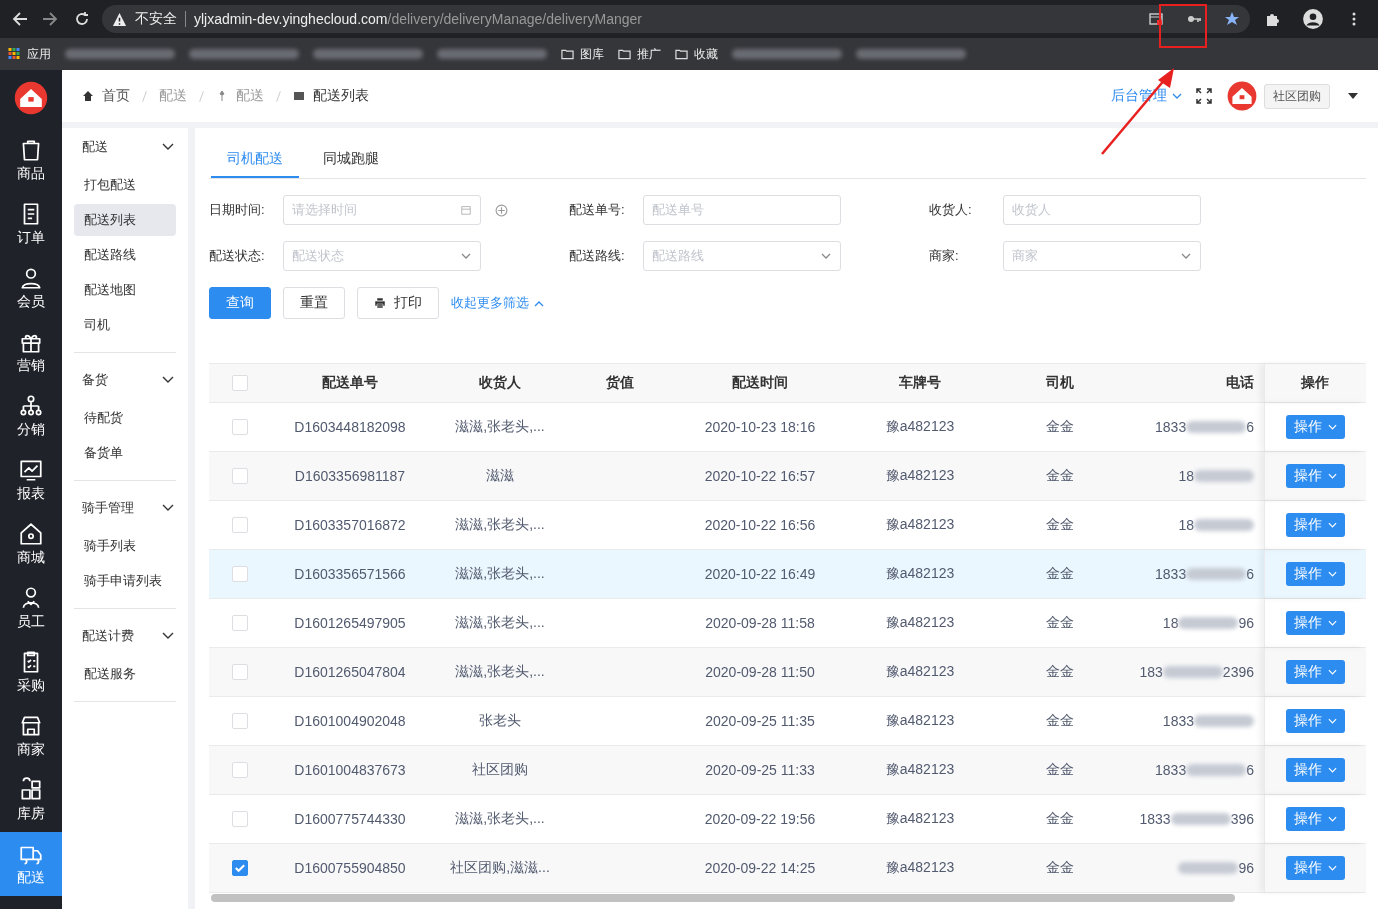  Describe the element at coordinates (639, 54) in the screenshot. I see `bookmark-folder: 推广` at that location.